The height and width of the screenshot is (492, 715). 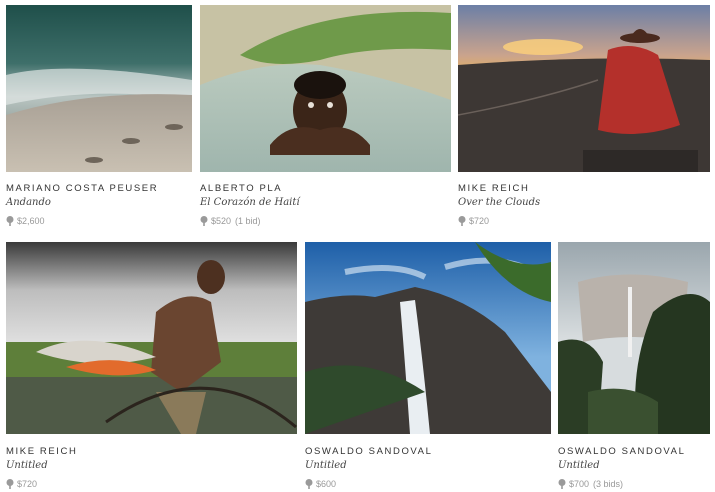 What do you see at coordinates (584, 88) in the screenshot?
I see `artwork-image-sunset-woman` at bounding box center [584, 88].